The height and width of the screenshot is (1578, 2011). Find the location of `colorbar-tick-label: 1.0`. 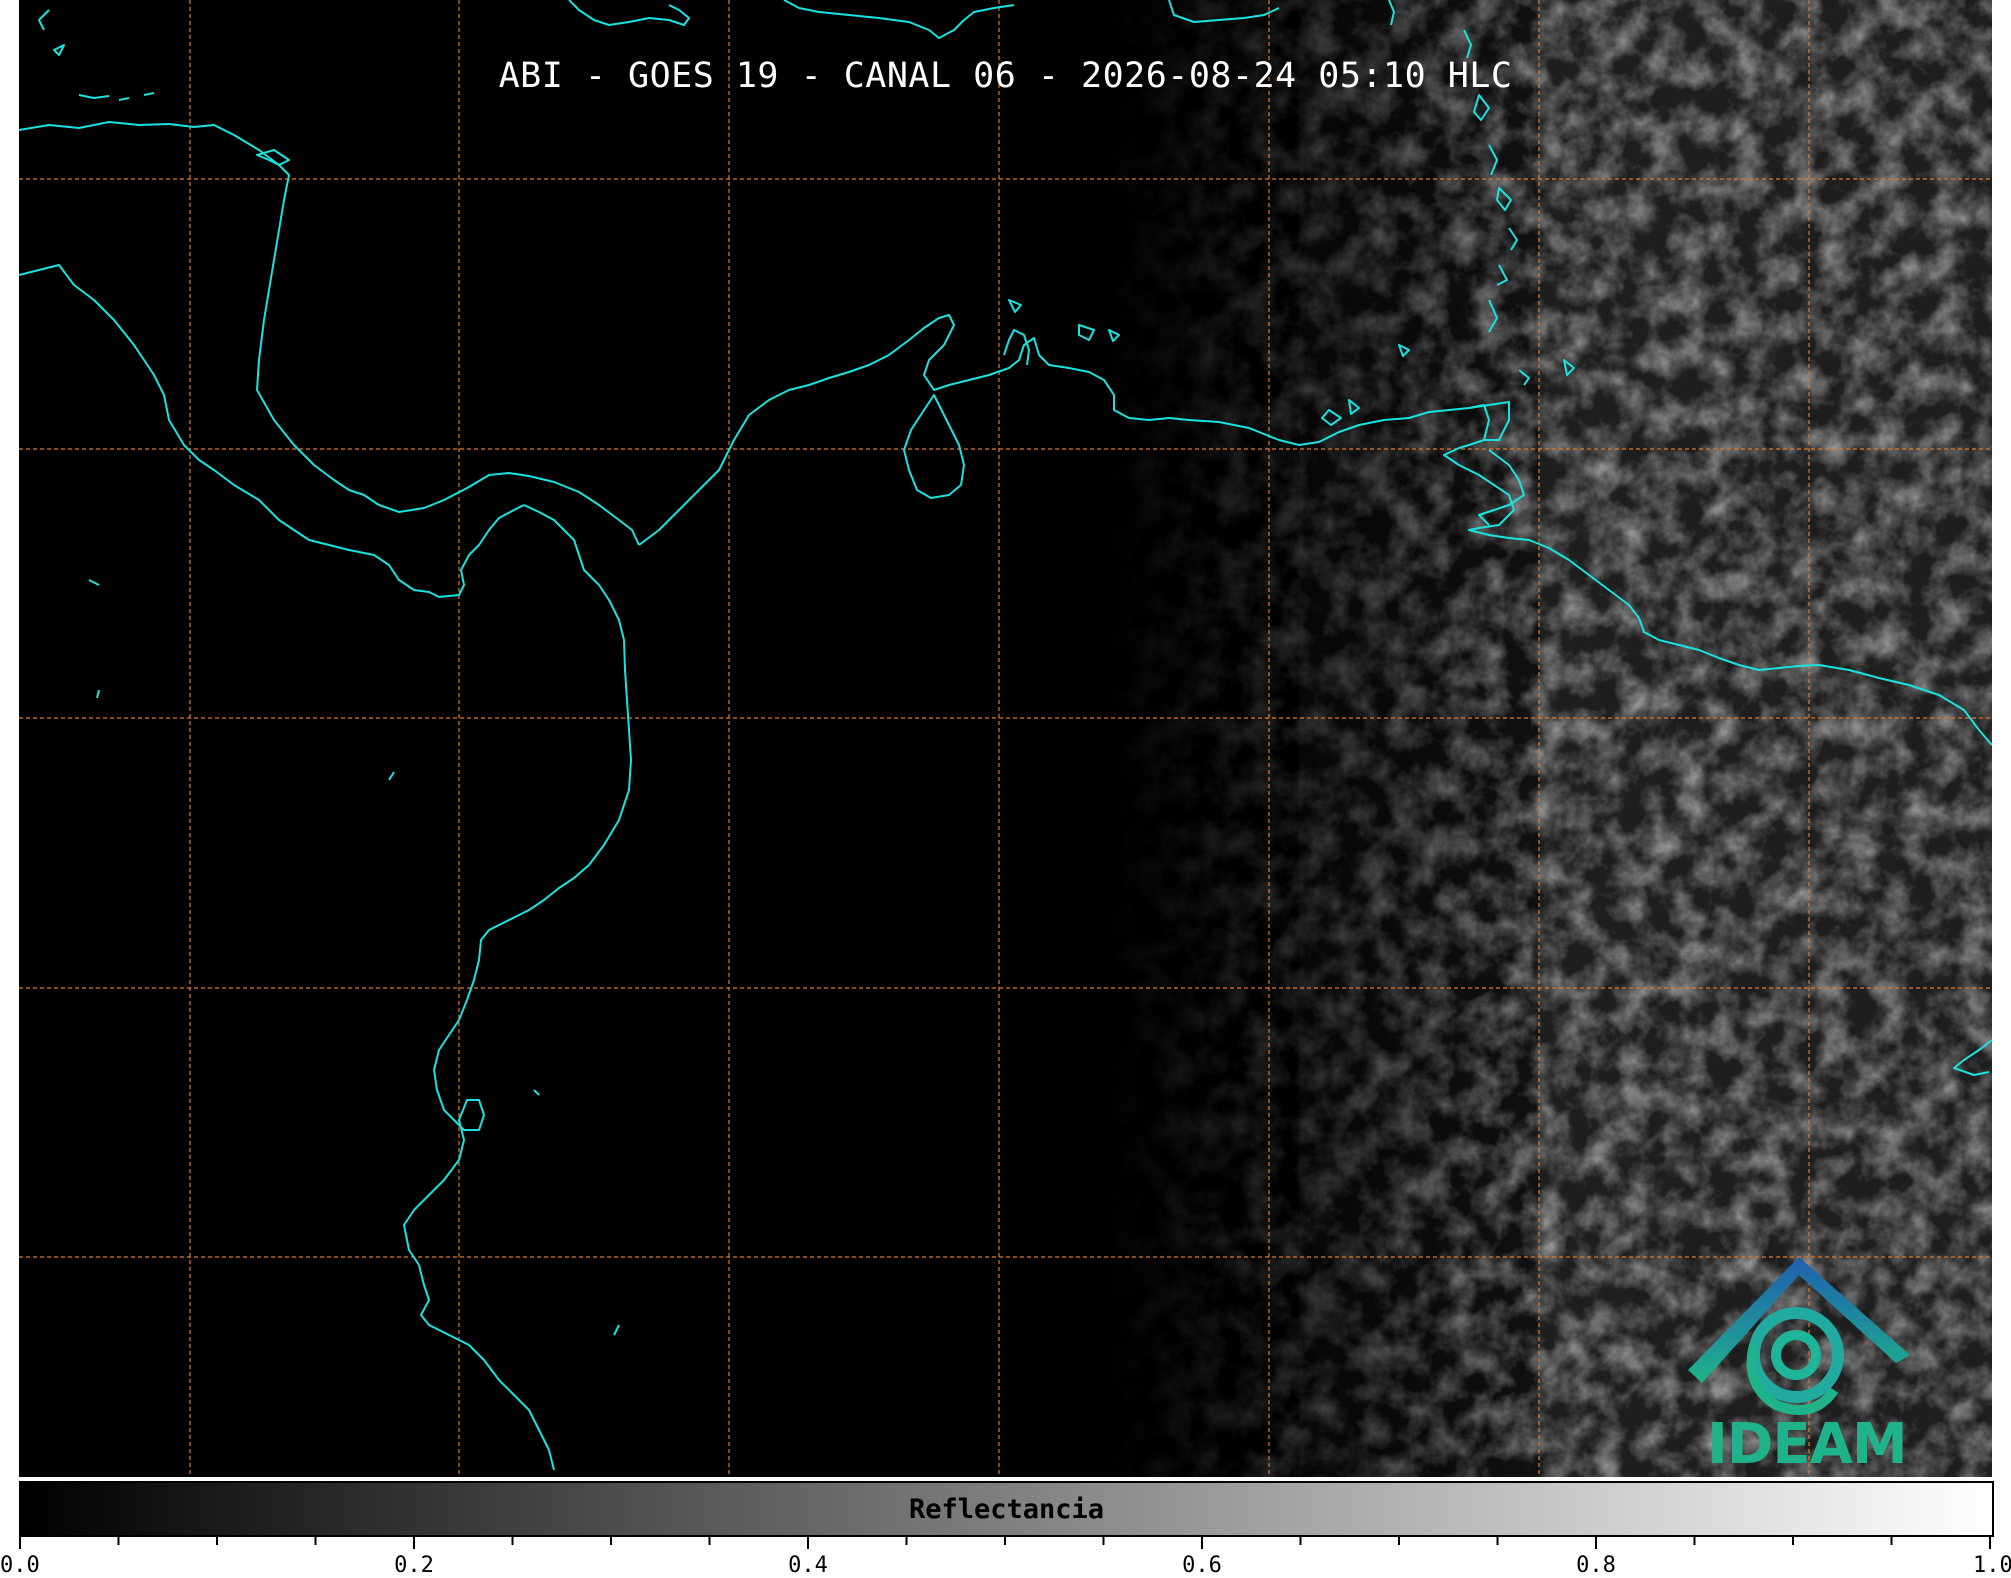

colorbar-tick-label: 1.0 is located at coordinates (1992, 1565).